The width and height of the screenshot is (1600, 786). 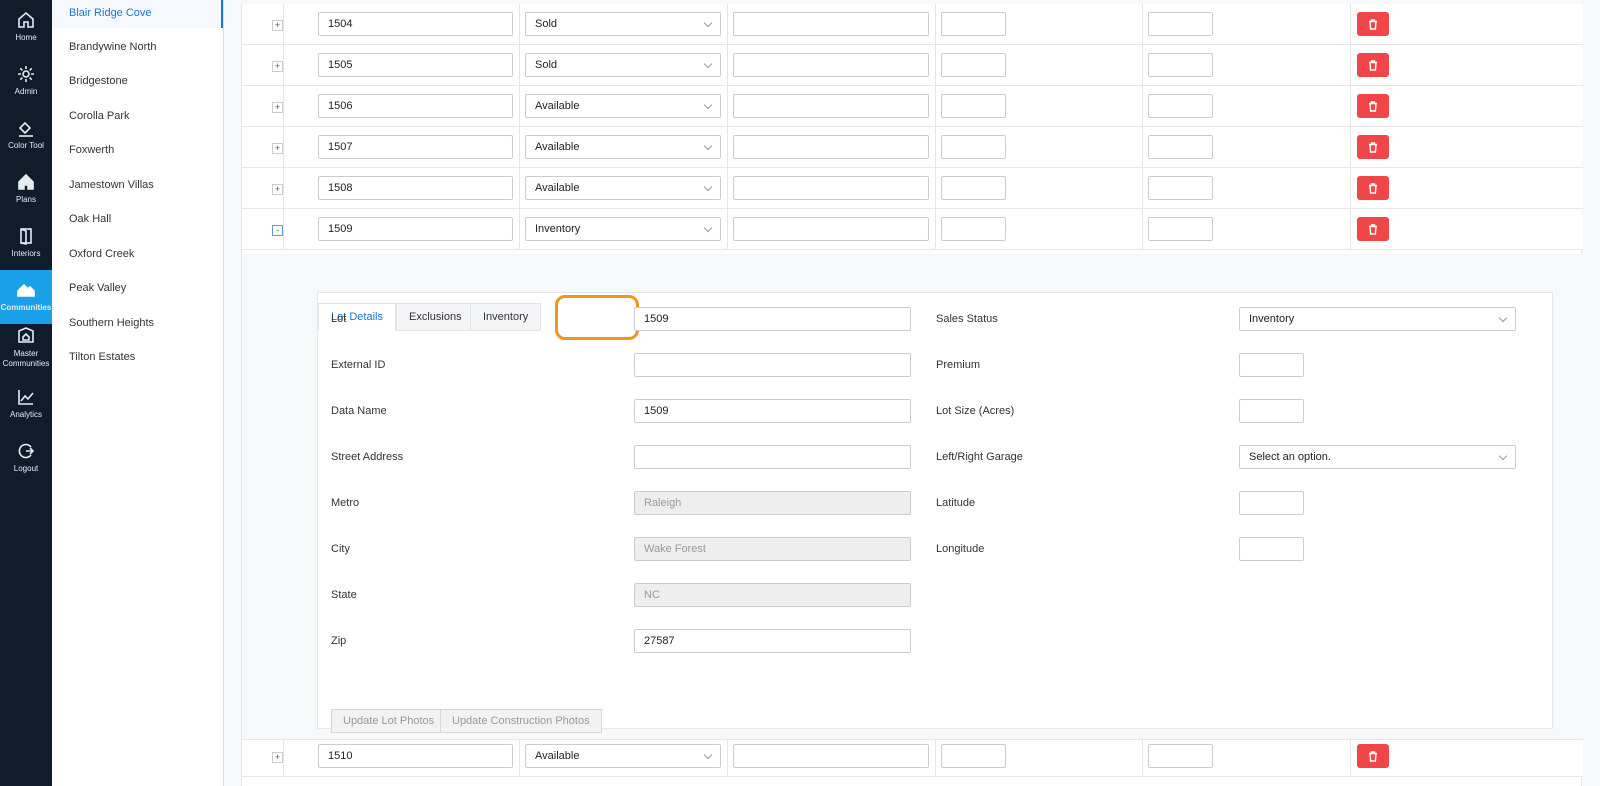 I want to click on table-row: + 1508 Available, so click(x=912, y=188).